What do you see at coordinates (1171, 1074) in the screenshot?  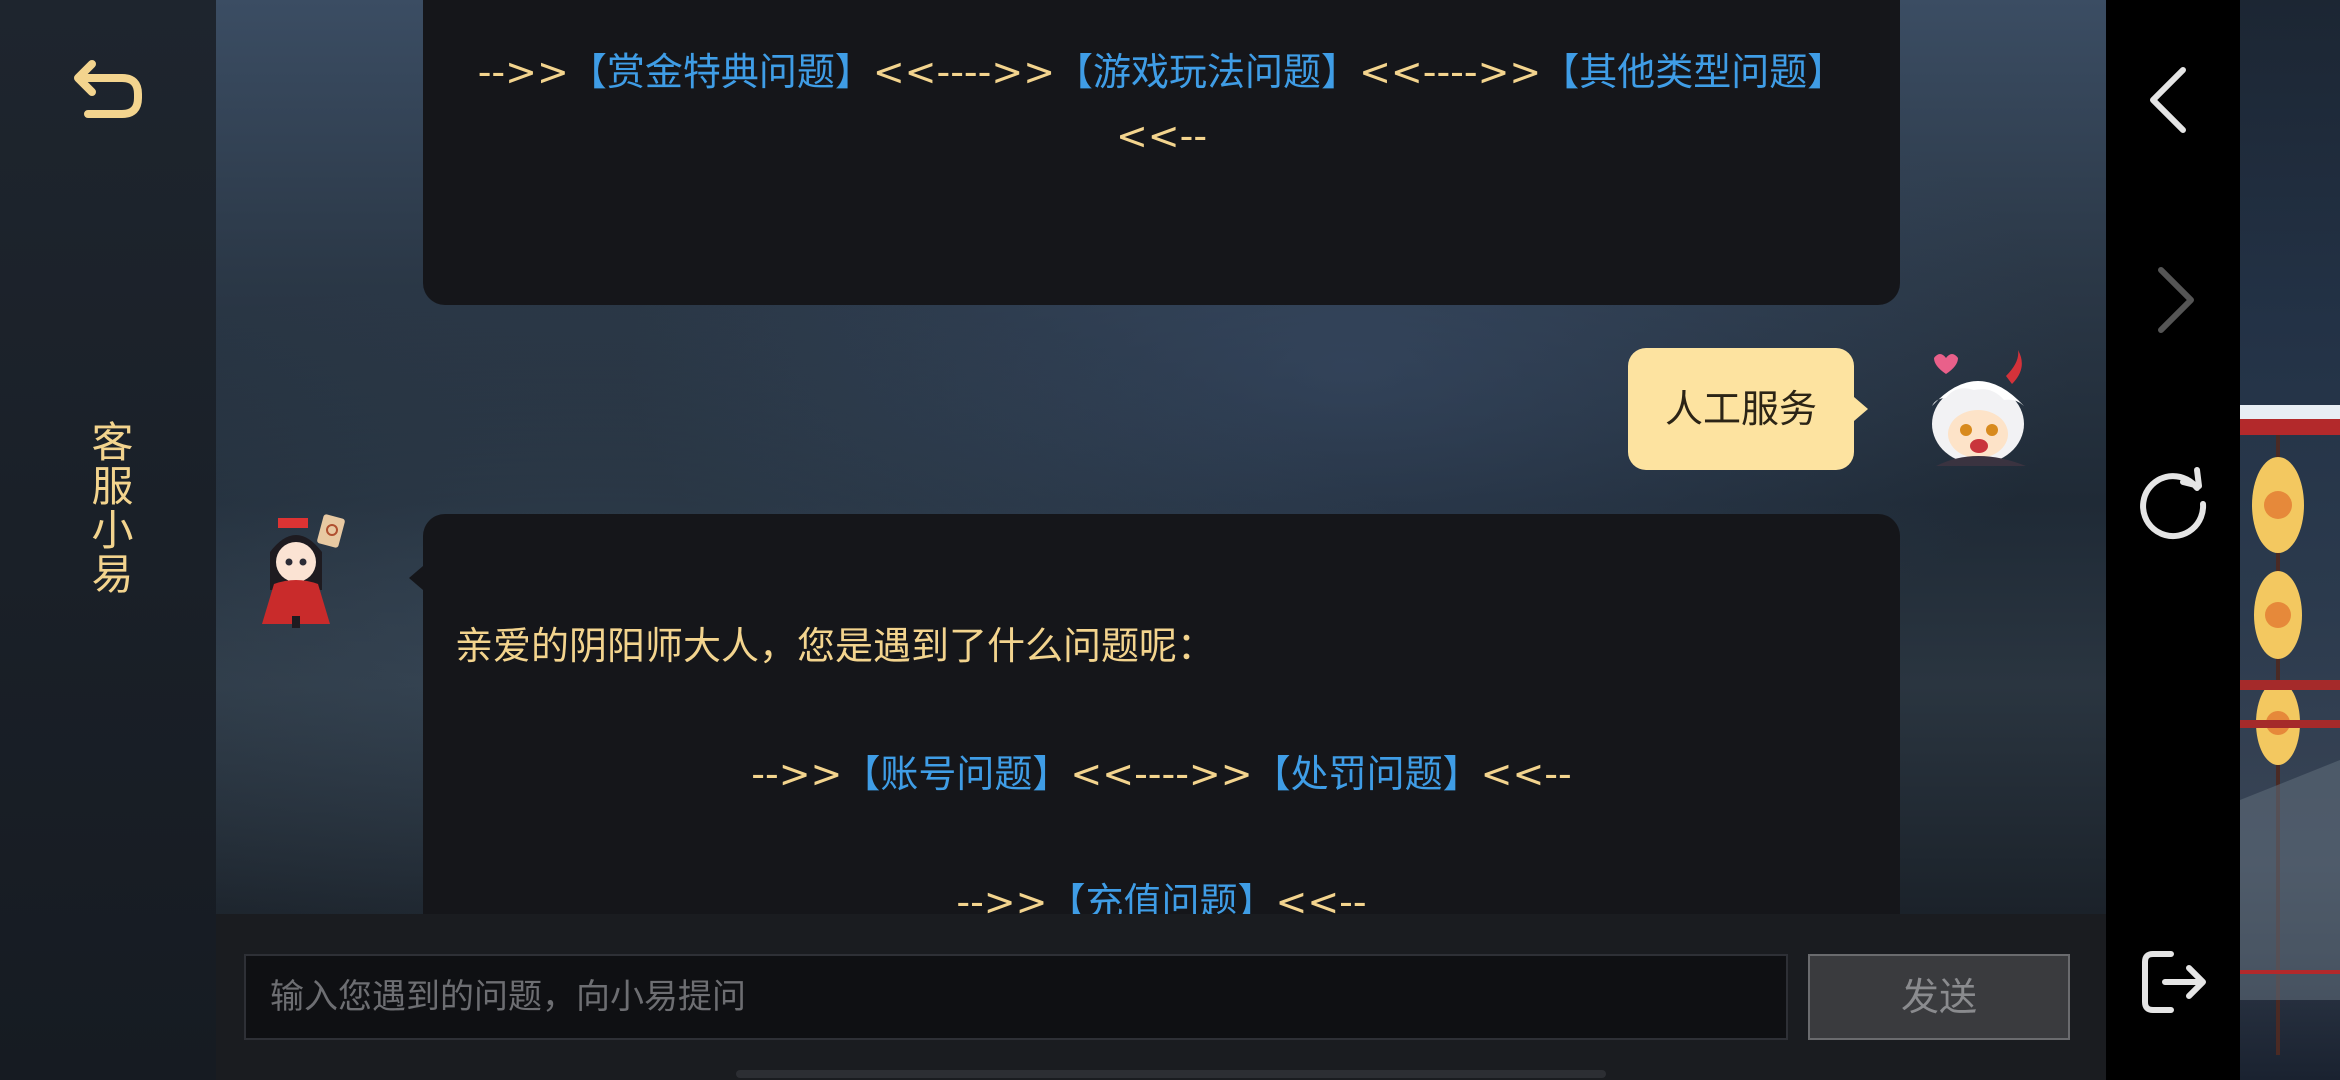 I see `scrollbar` at bounding box center [1171, 1074].